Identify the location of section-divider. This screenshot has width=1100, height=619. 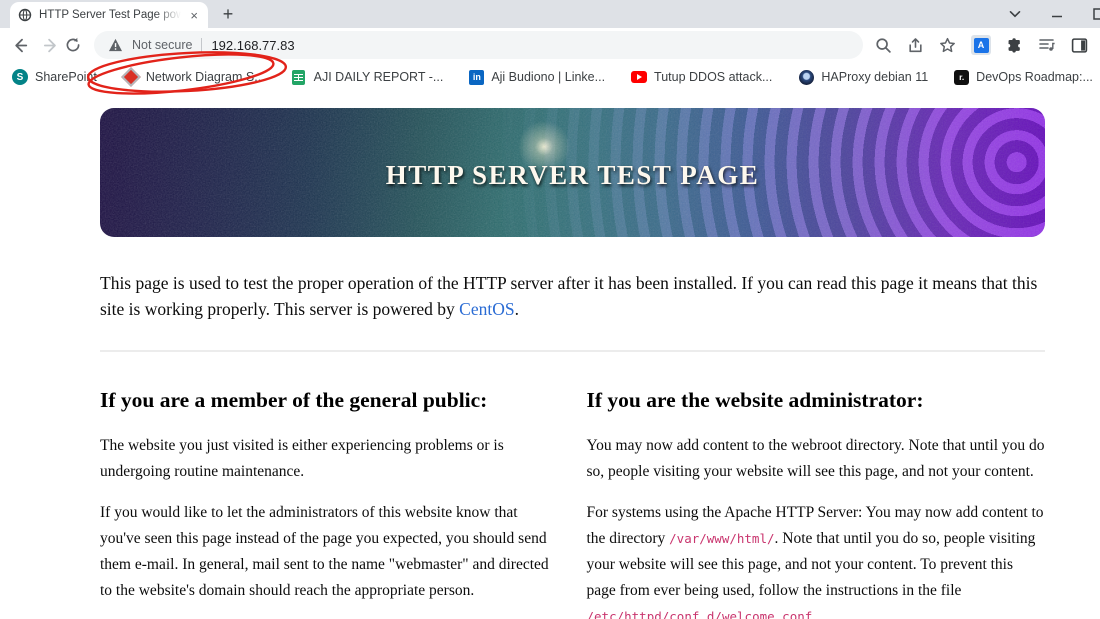
(572, 351).